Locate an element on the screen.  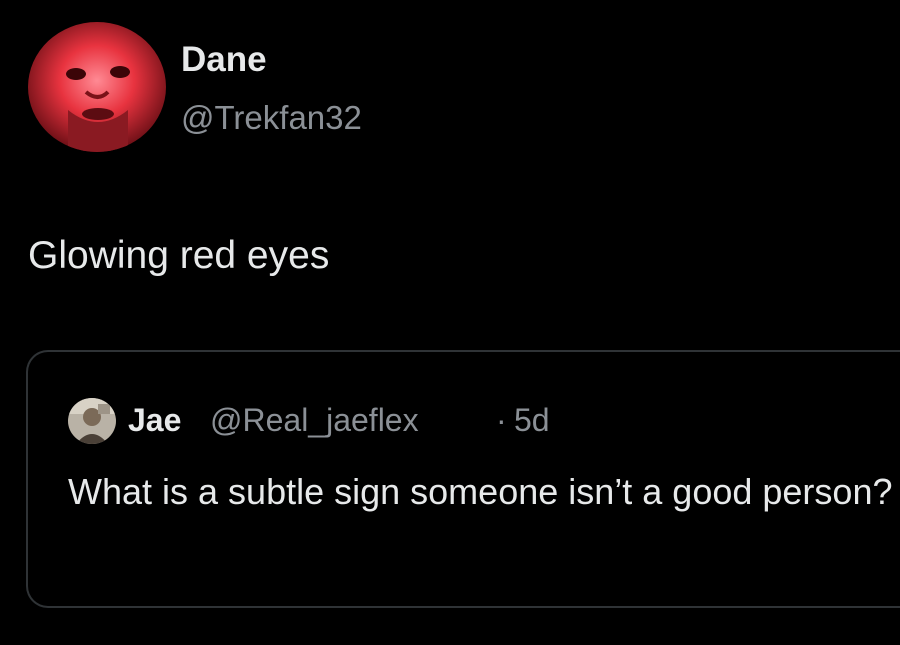
quote-author-display-name: Jae is located at coordinates (154, 420).